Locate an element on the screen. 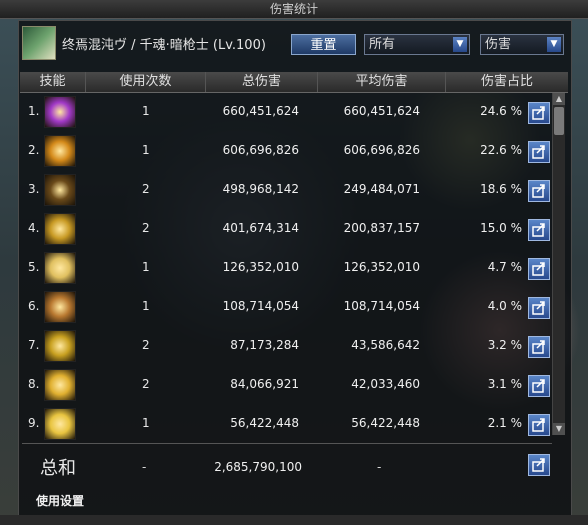 This screenshot has height=525, width=588. scroll-thumb is located at coordinates (559, 121).